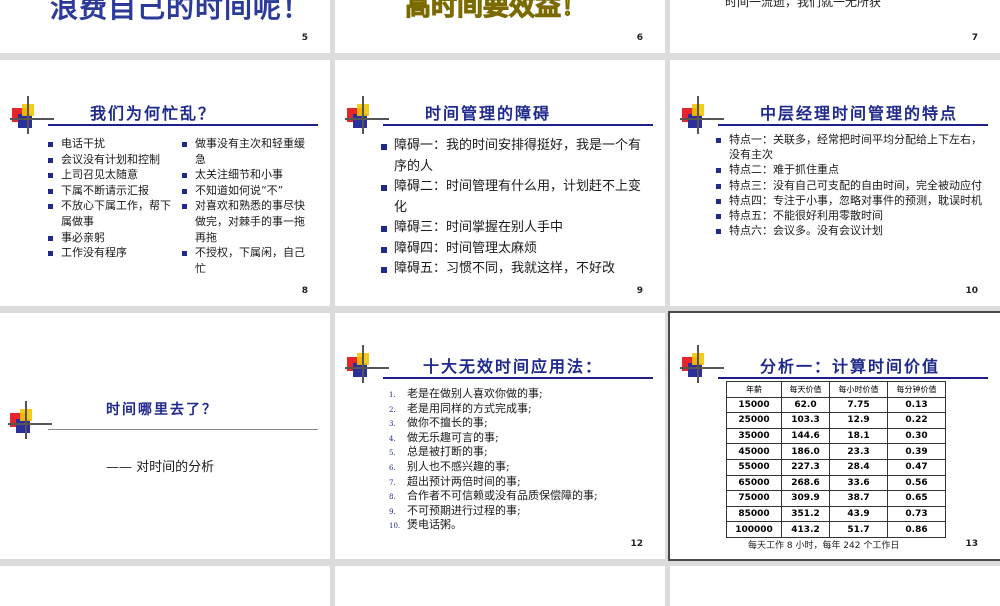 This screenshot has width=1000, height=606. I want to click on slide-7-text-fragment: 时间一流逝，我们就一无所获, so click(803, 4).